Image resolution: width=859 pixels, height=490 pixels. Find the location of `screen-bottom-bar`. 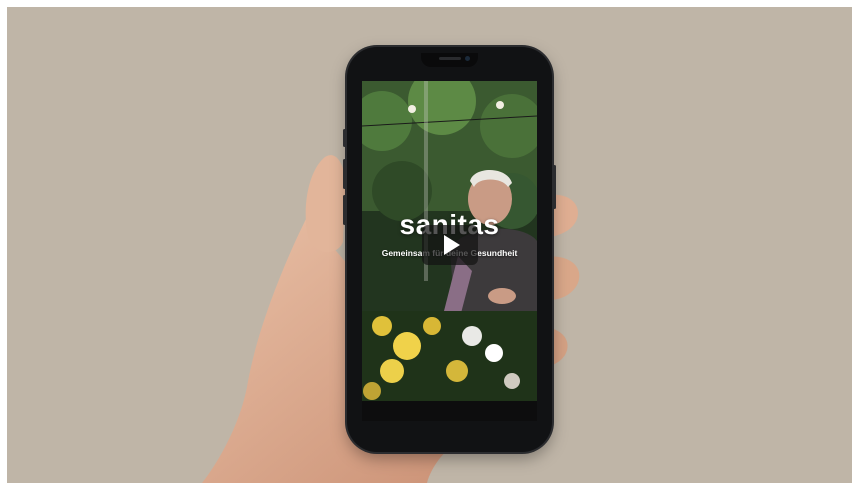

screen-bottom-bar is located at coordinates (449, 411).